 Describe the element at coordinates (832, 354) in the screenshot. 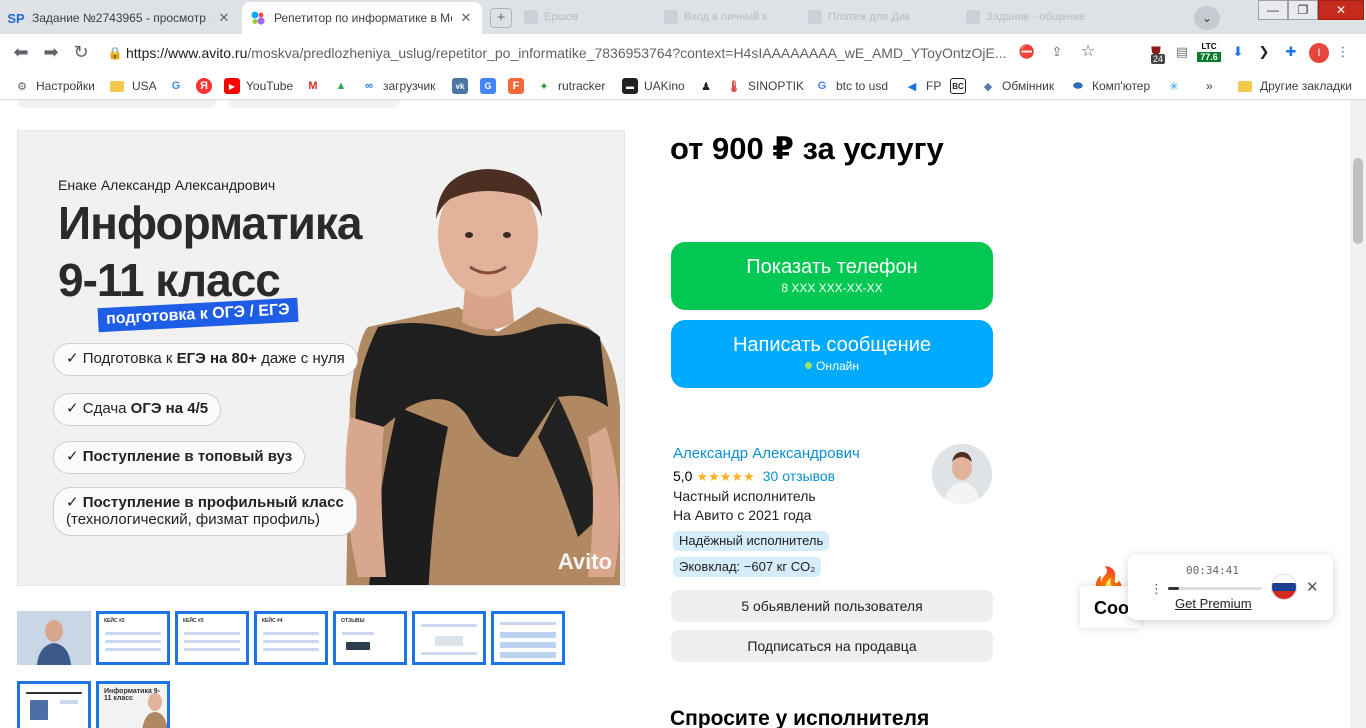

I see `write-message-button: Написать сообщение Онлайн` at that location.